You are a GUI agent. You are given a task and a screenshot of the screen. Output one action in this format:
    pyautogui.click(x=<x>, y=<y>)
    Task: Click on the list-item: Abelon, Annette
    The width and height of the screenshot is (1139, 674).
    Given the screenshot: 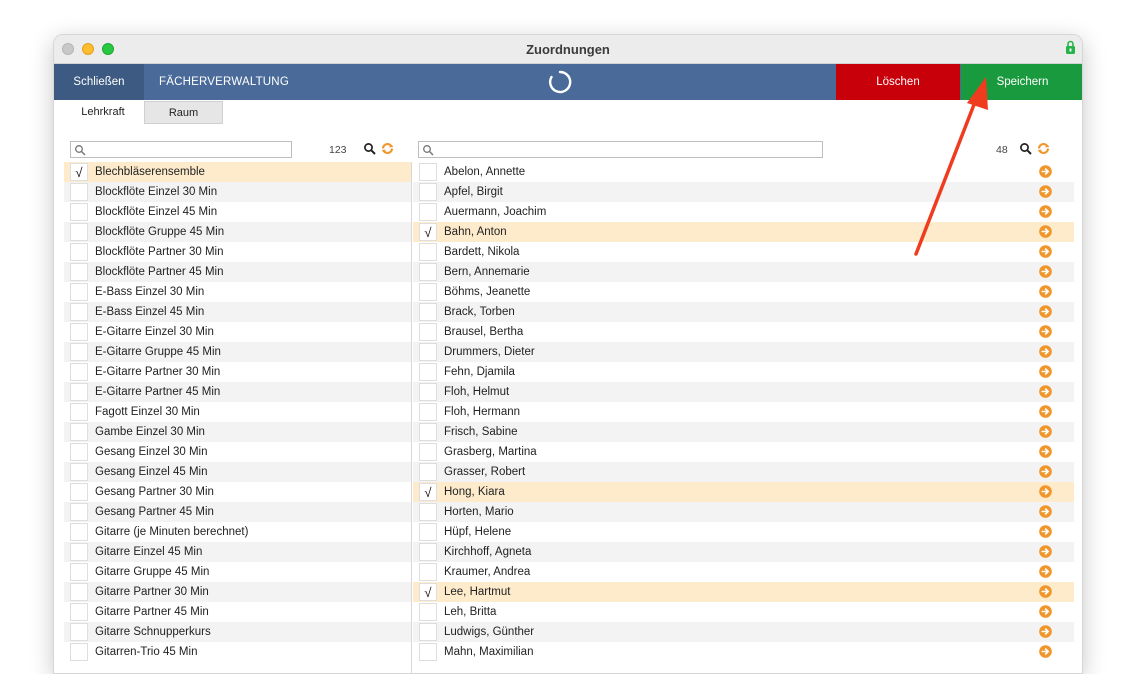 What is the action you would take?
    pyautogui.click(x=743, y=172)
    